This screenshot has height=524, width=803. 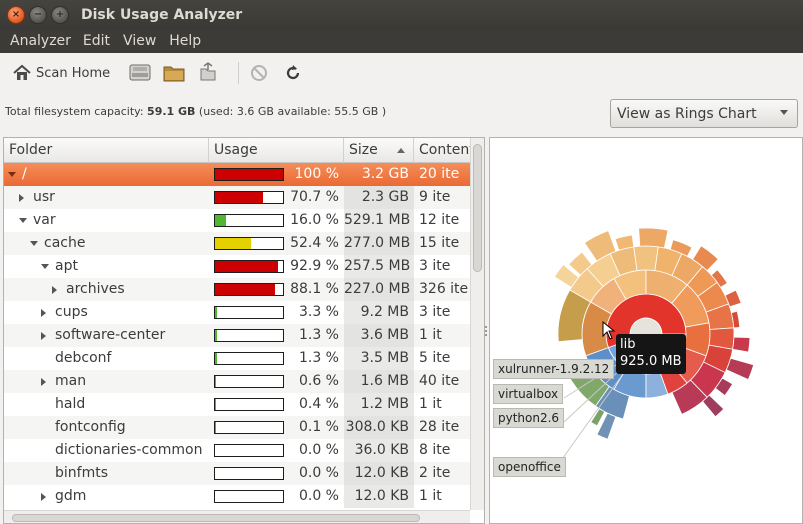 I want to click on close-button: ×, so click(x=16, y=14).